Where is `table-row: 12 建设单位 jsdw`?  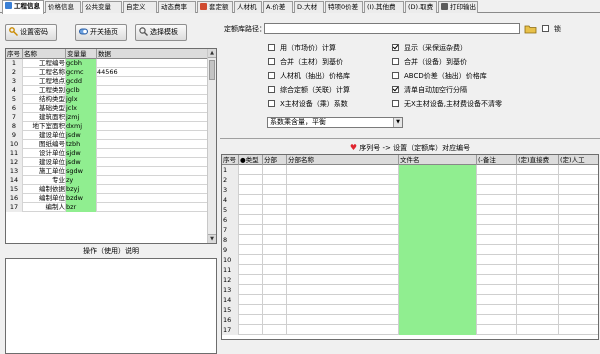
table-row: 12 建设单位 jsdw is located at coordinates (107, 162).